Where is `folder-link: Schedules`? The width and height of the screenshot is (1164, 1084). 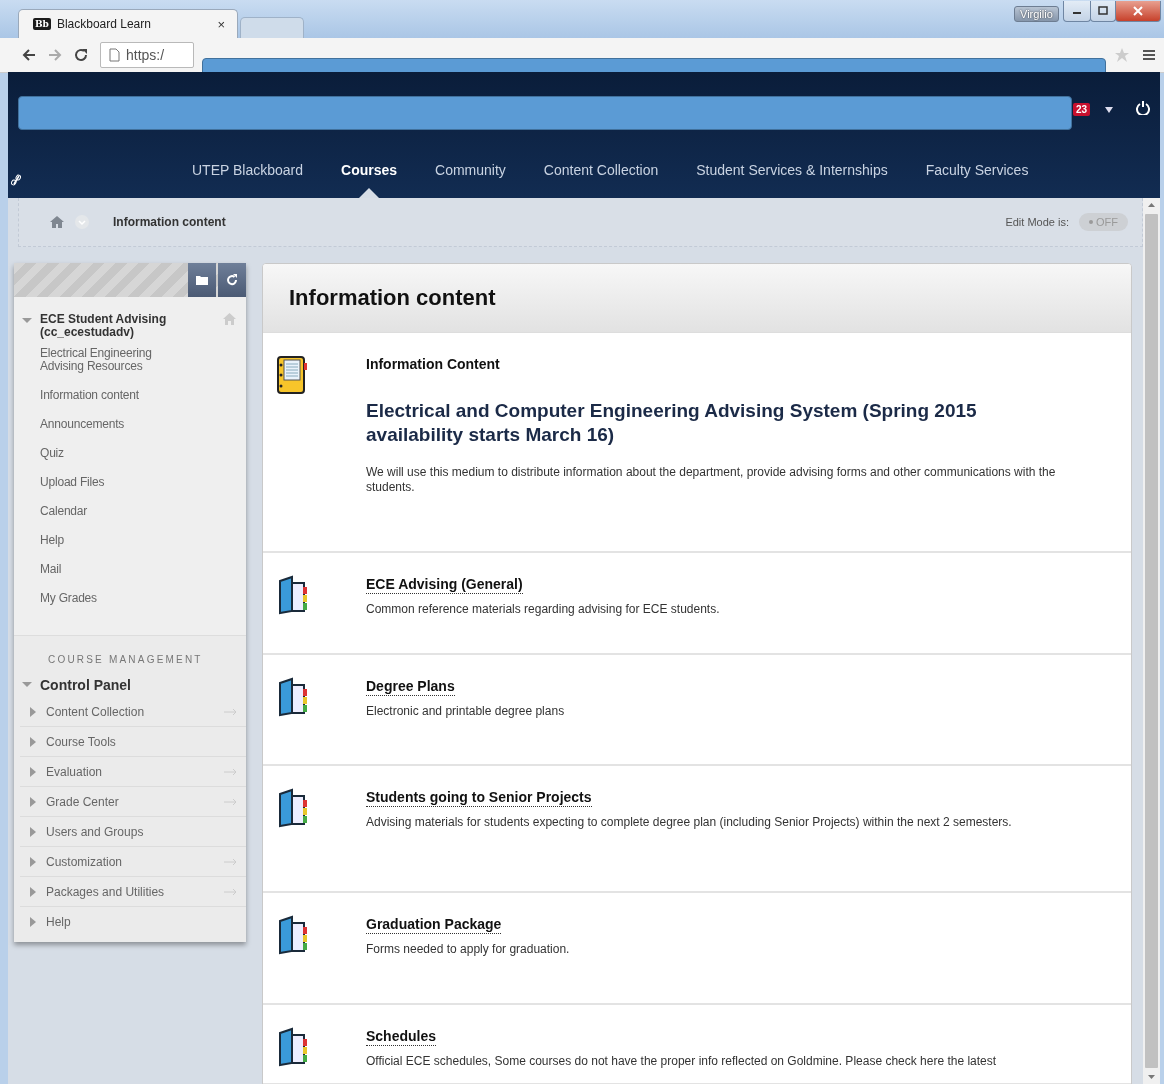 folder-link: Schedules is located at coordinates (401, 1037).